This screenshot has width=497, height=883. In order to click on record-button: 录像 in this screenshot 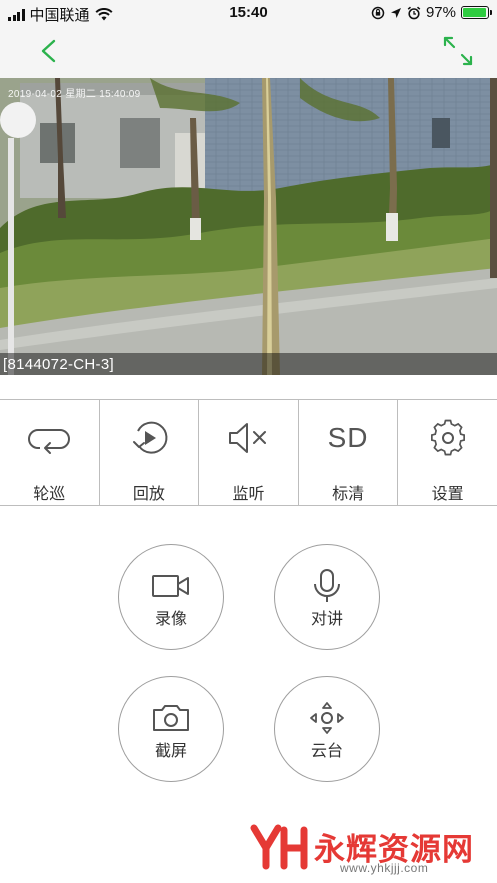, I will do `click(171, 597)`.